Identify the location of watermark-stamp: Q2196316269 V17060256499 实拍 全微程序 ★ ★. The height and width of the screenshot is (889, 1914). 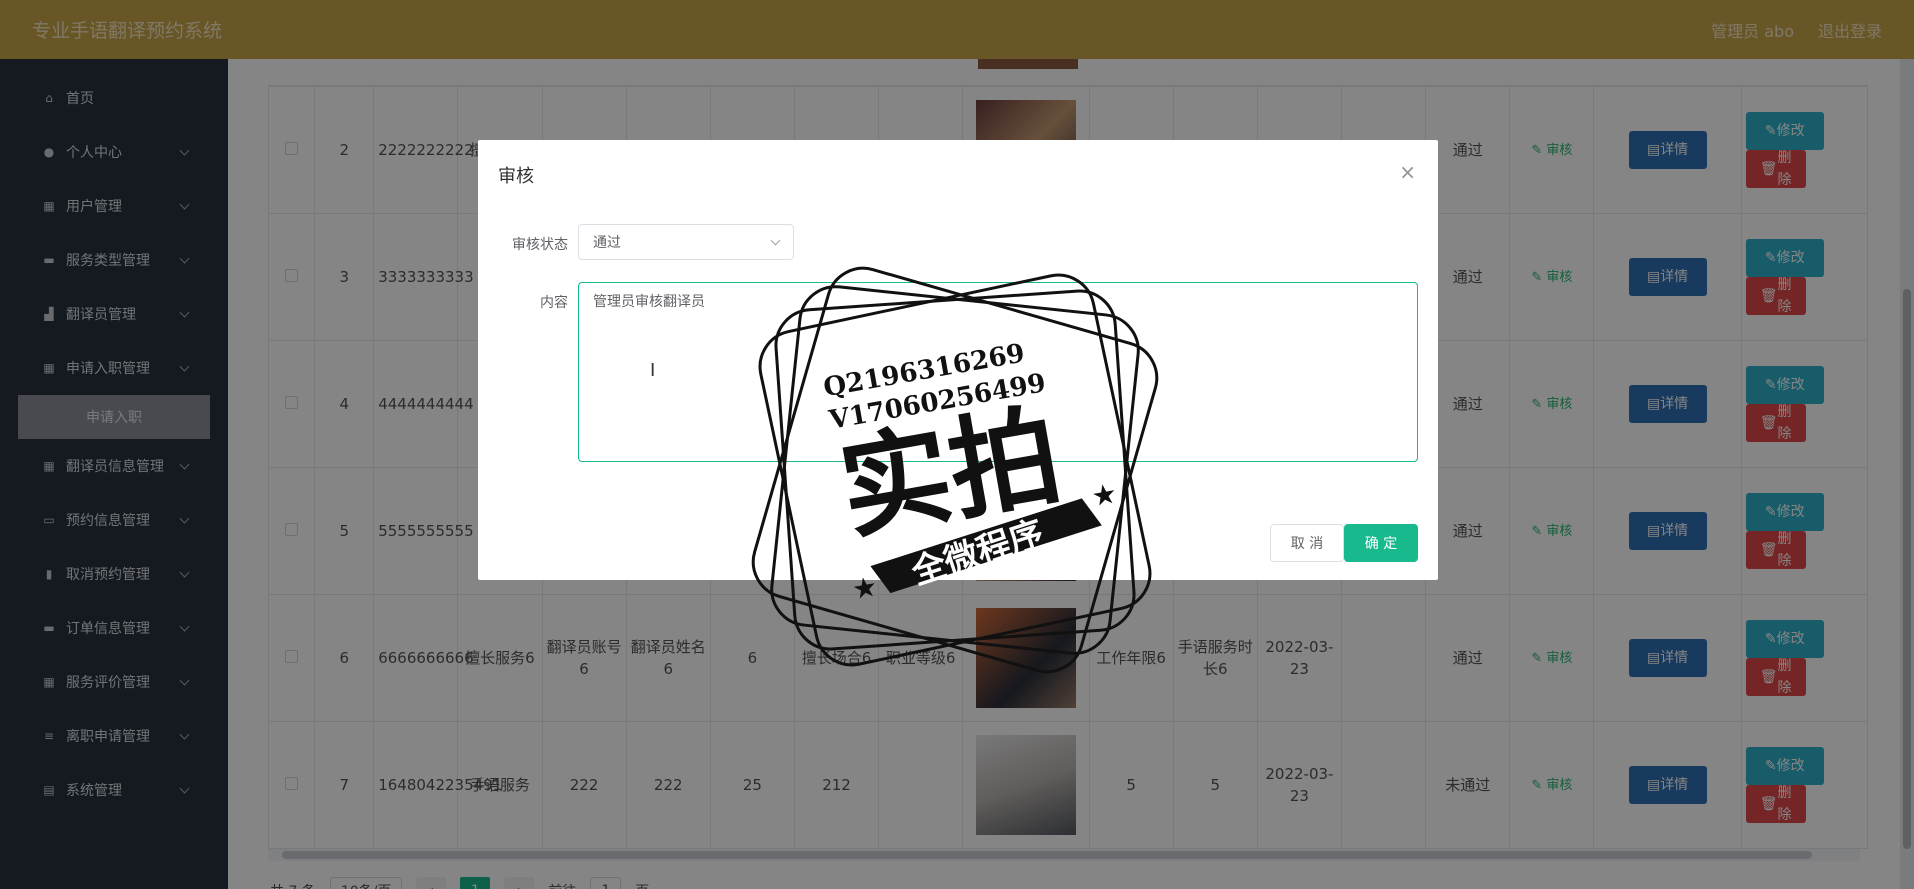
(955, 470).